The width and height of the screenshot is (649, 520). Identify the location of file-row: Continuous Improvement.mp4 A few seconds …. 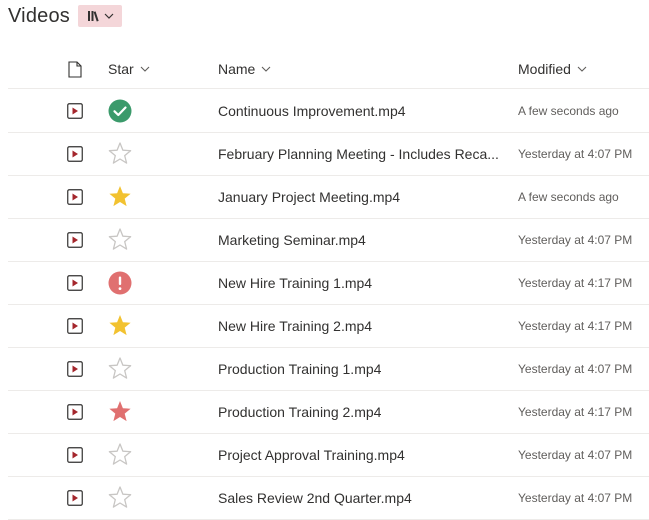
(328, 111).